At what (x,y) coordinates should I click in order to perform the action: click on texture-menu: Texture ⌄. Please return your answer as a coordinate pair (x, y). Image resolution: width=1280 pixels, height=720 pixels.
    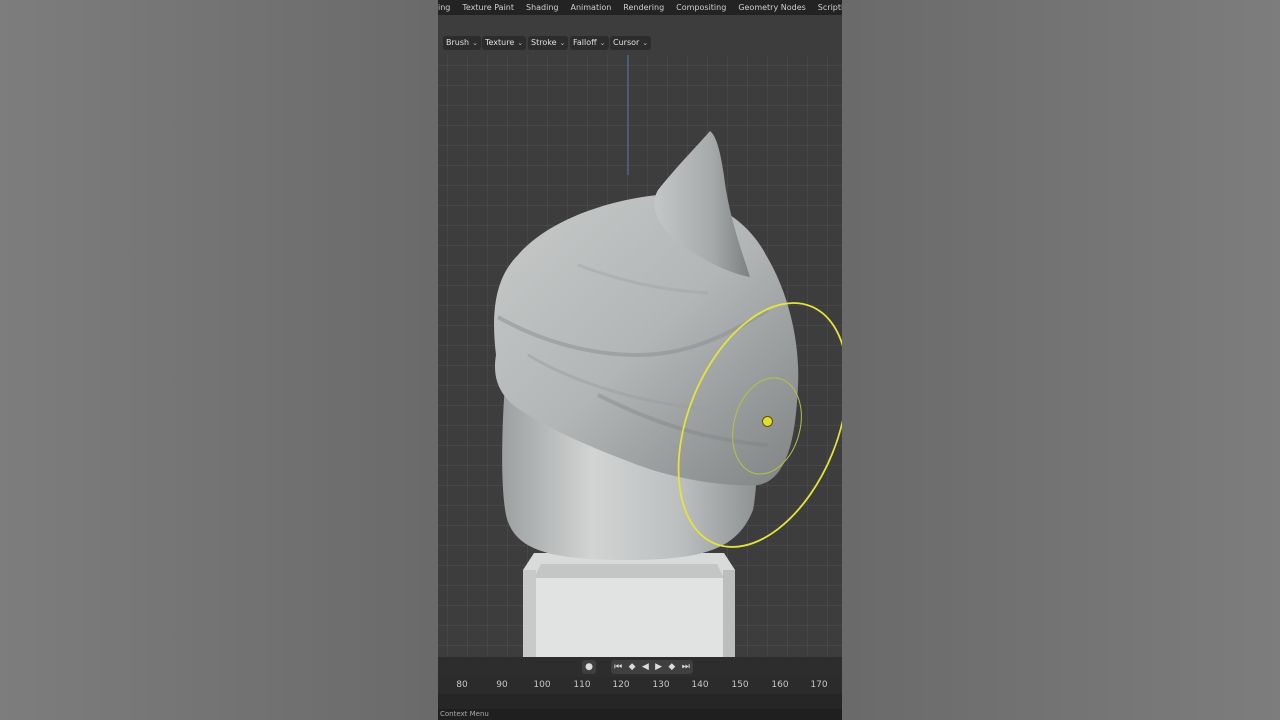
    Looking at the image, I should click on (504, 43).